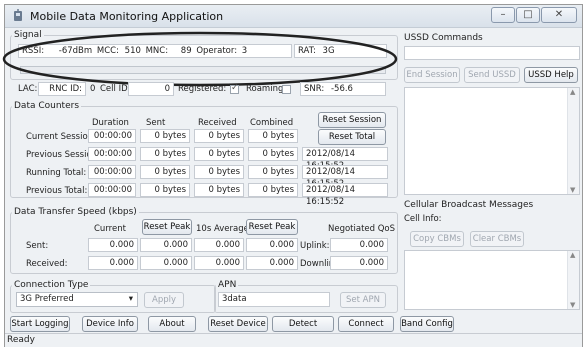 This screenshot has width=587, height=351. I want to click on reset-peak-button-1: Reset Peak, so click(167, 227).